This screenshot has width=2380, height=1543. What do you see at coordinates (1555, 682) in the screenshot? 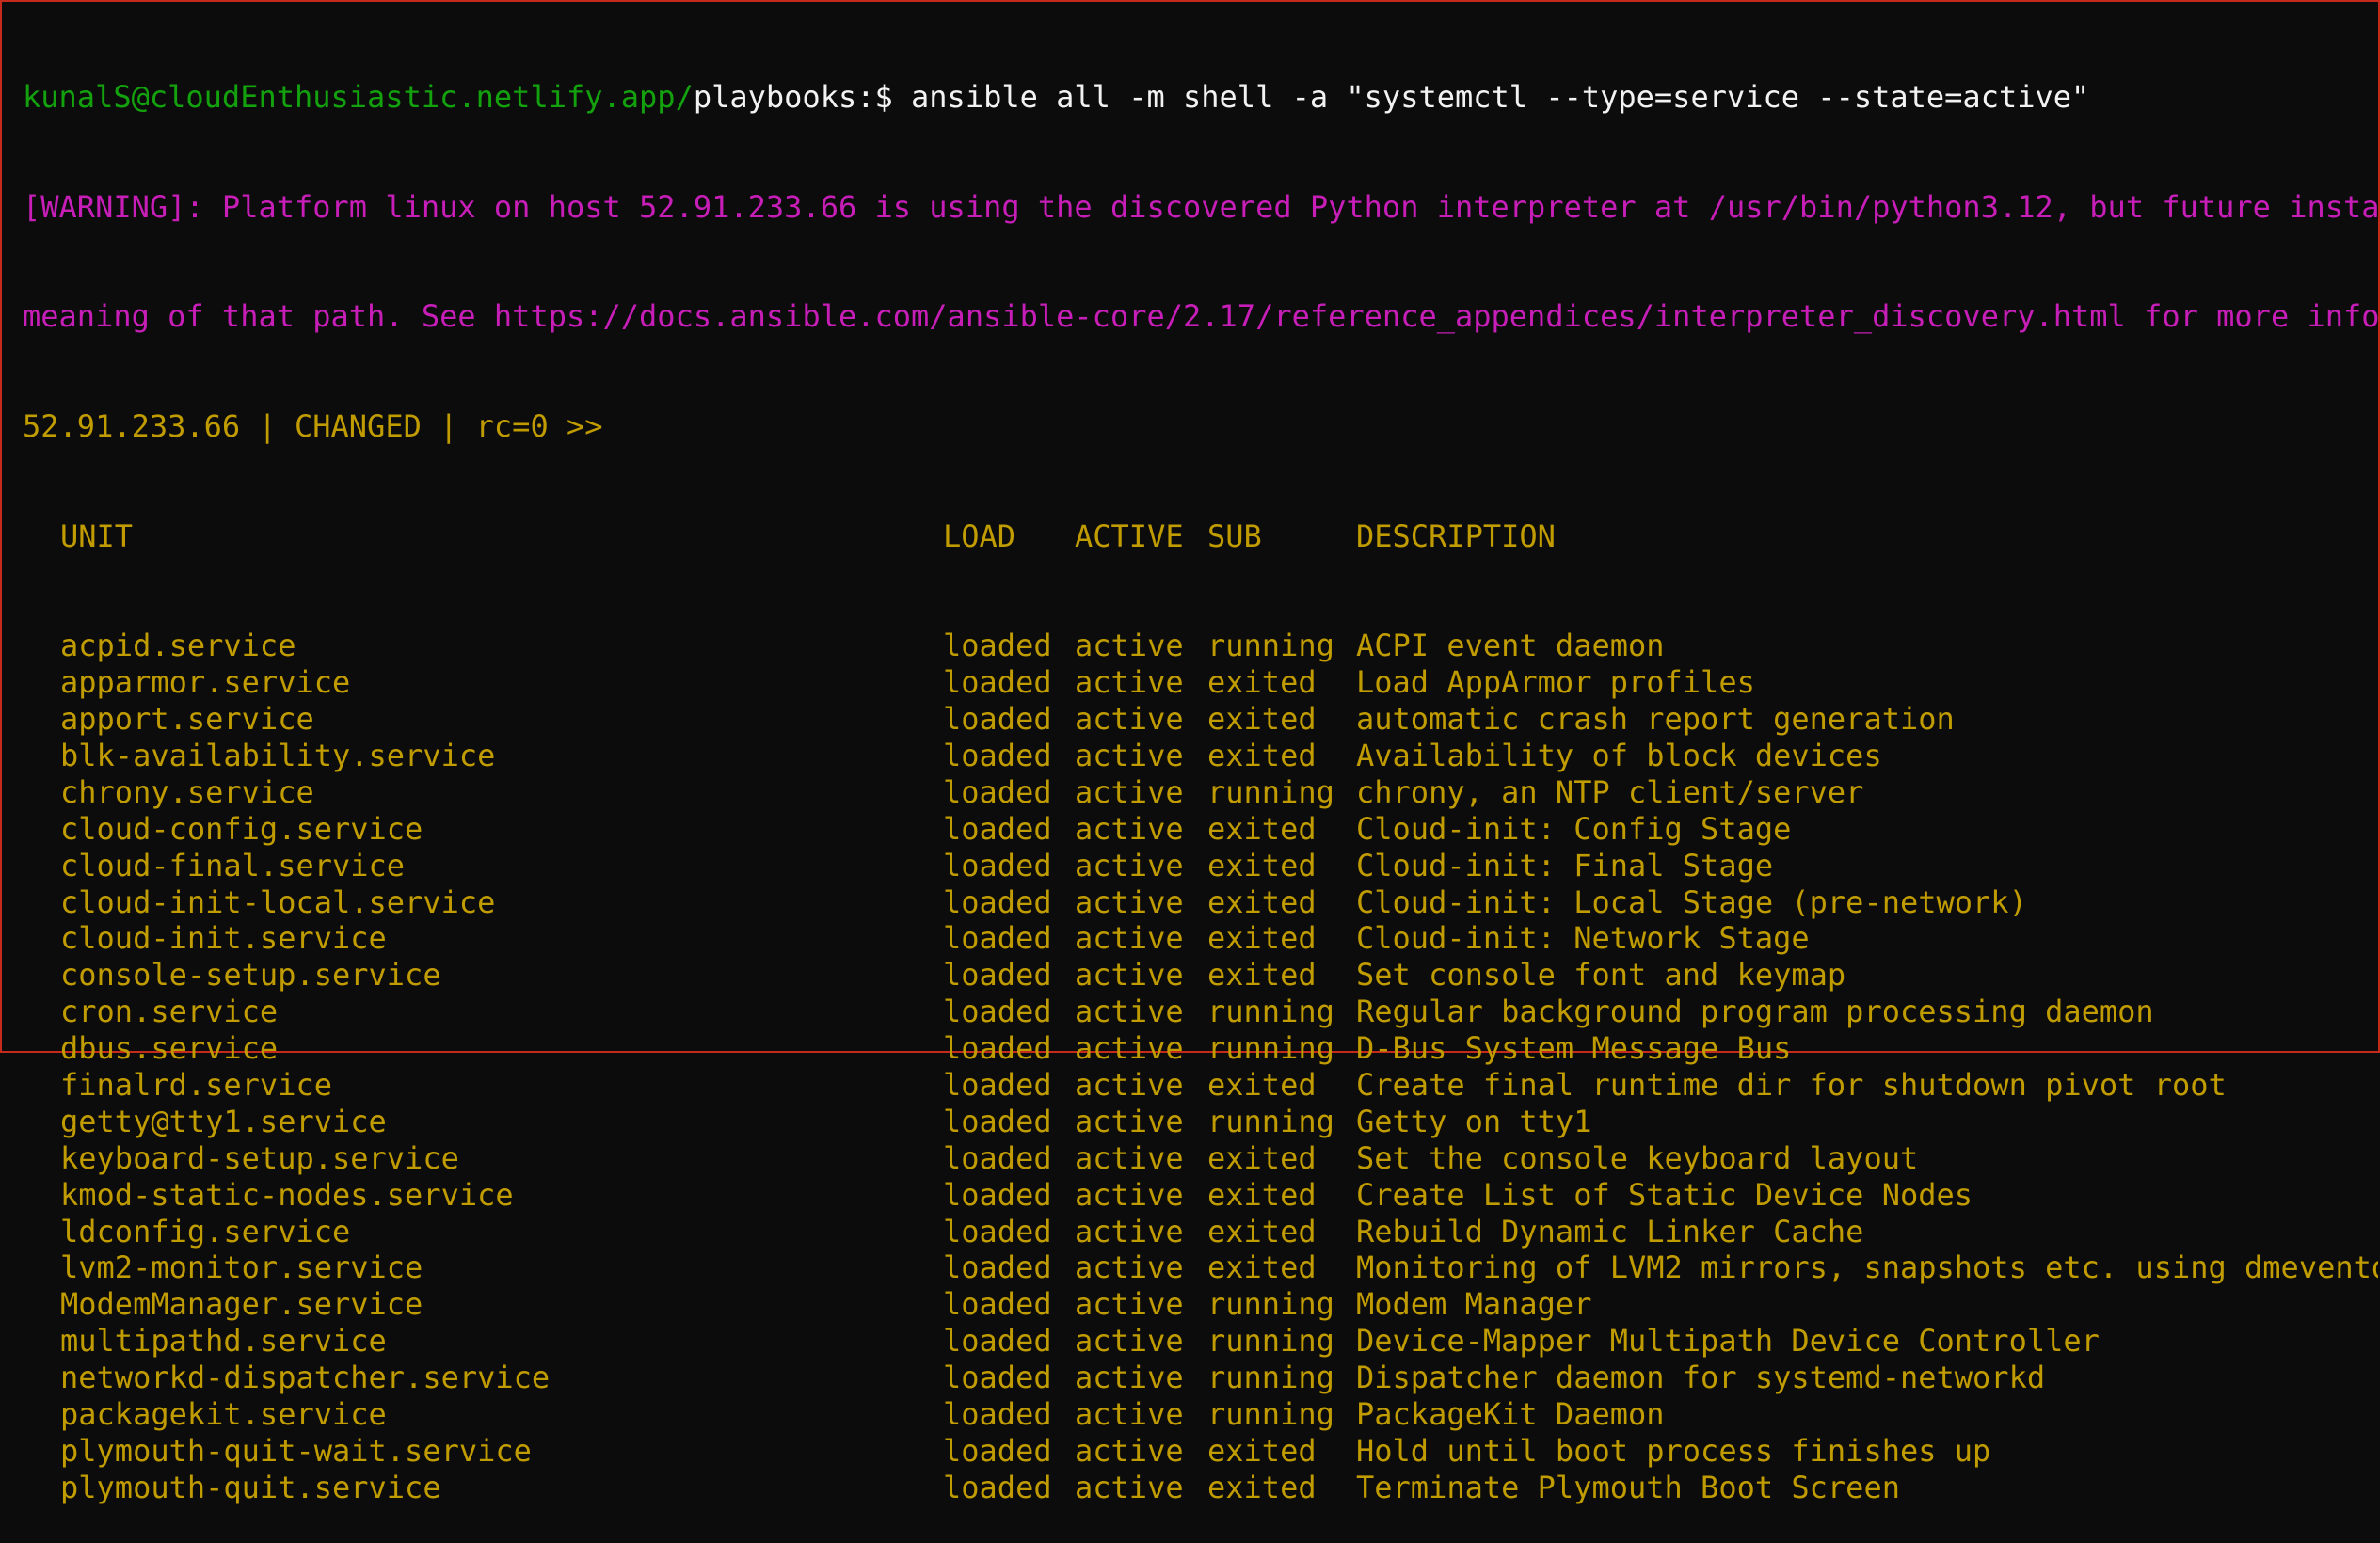
I see `service-description: Load AppArmor profiles` at bounding box center [1555, 682].